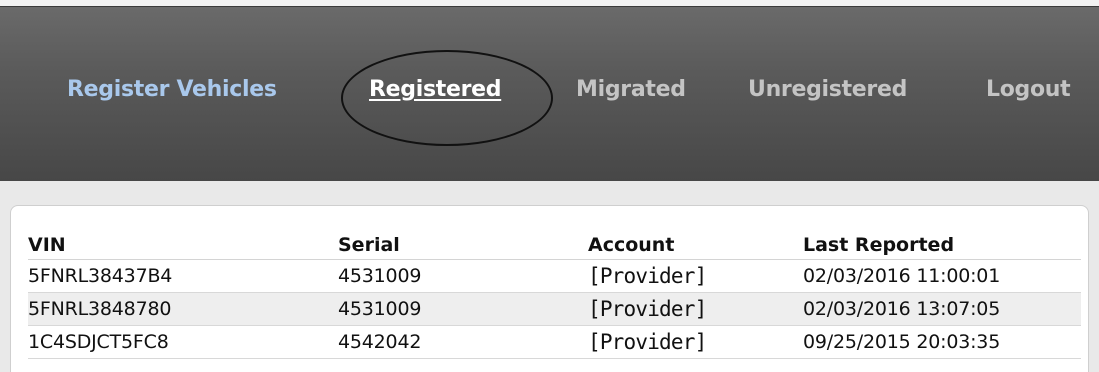 The image size is (1099, 372). Describe the element at coordinates (435, 89) in the screenshot. I see `nav-registered: Registered` at that location.